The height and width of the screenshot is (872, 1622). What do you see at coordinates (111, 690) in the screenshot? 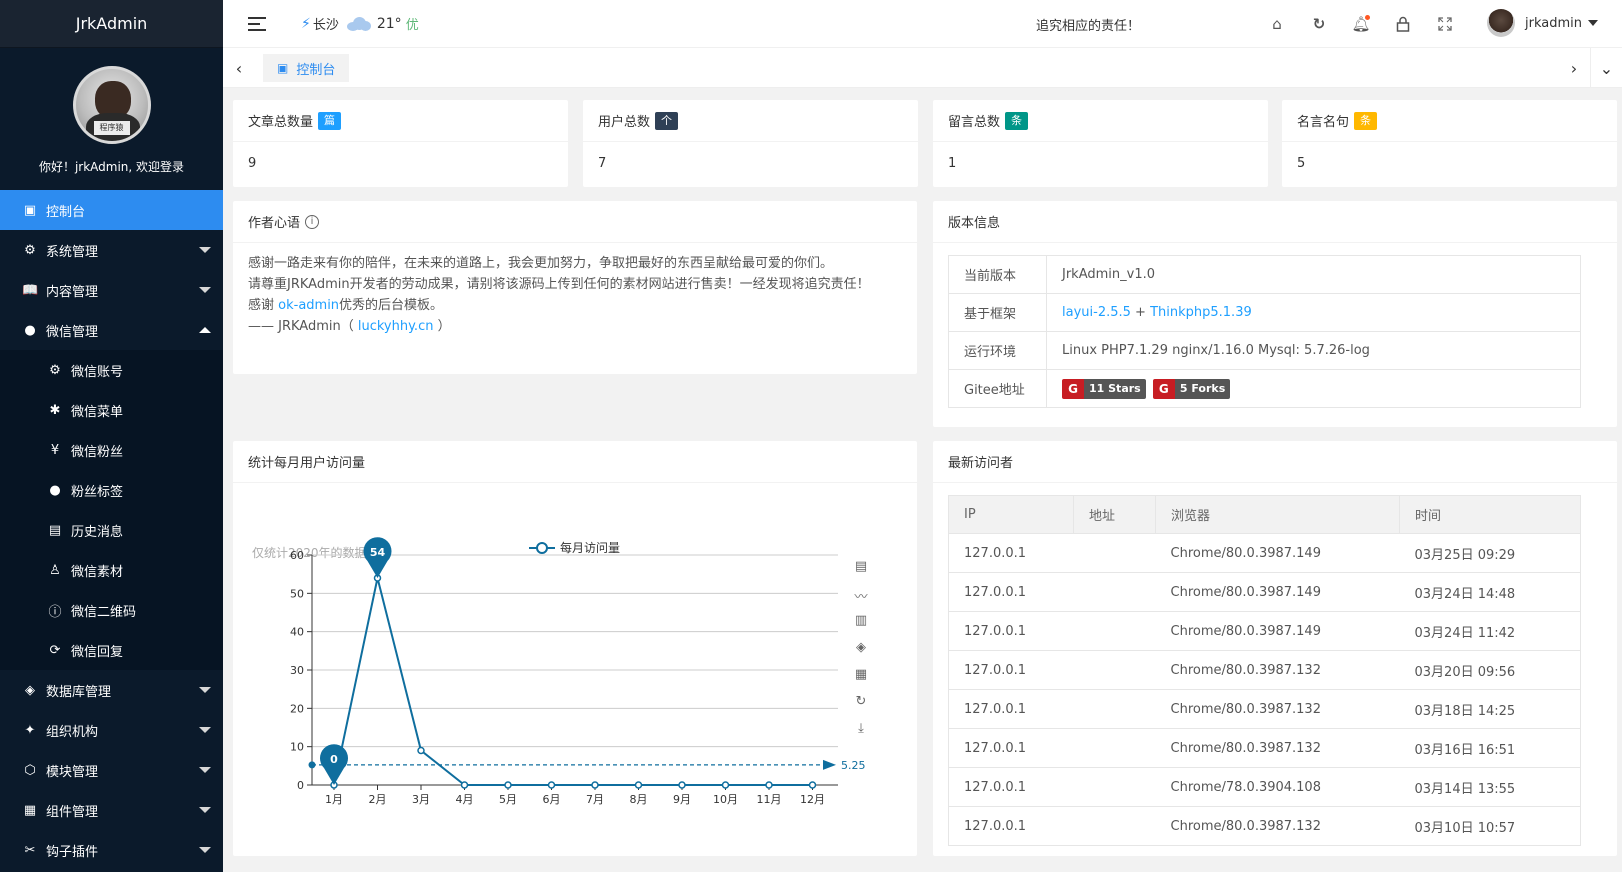
I see `sidebar-item-12: ◈ 数据库管理` at bounding box center [111, 690].